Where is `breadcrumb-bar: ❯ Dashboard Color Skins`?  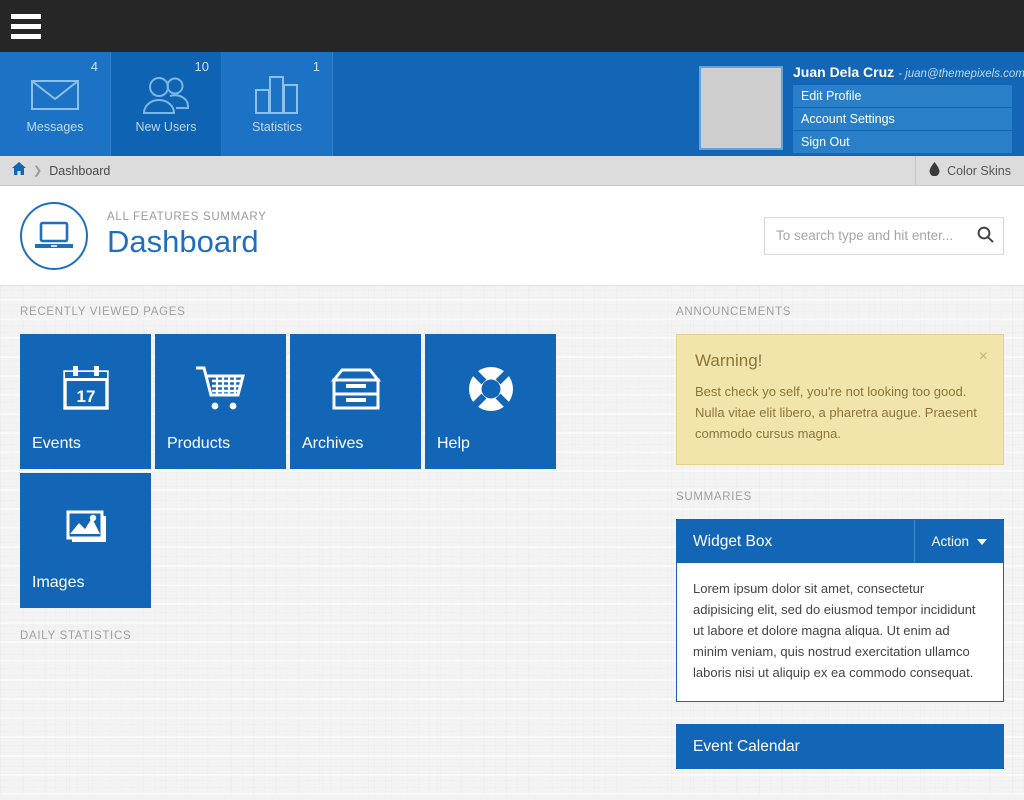 breadcrumb-bar: ❯ Dashboard Color Skins is located at coordinates (512, 170).